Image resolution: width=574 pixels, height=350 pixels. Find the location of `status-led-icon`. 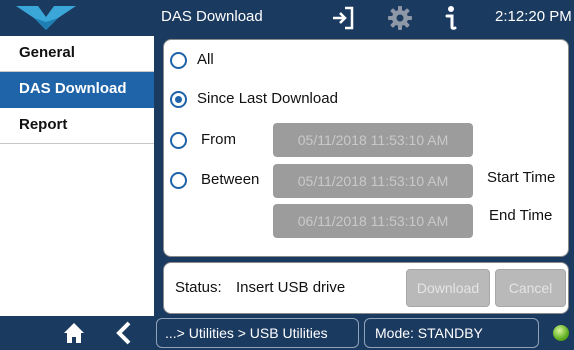

status-led-icon is located at coordinates (561, 333).